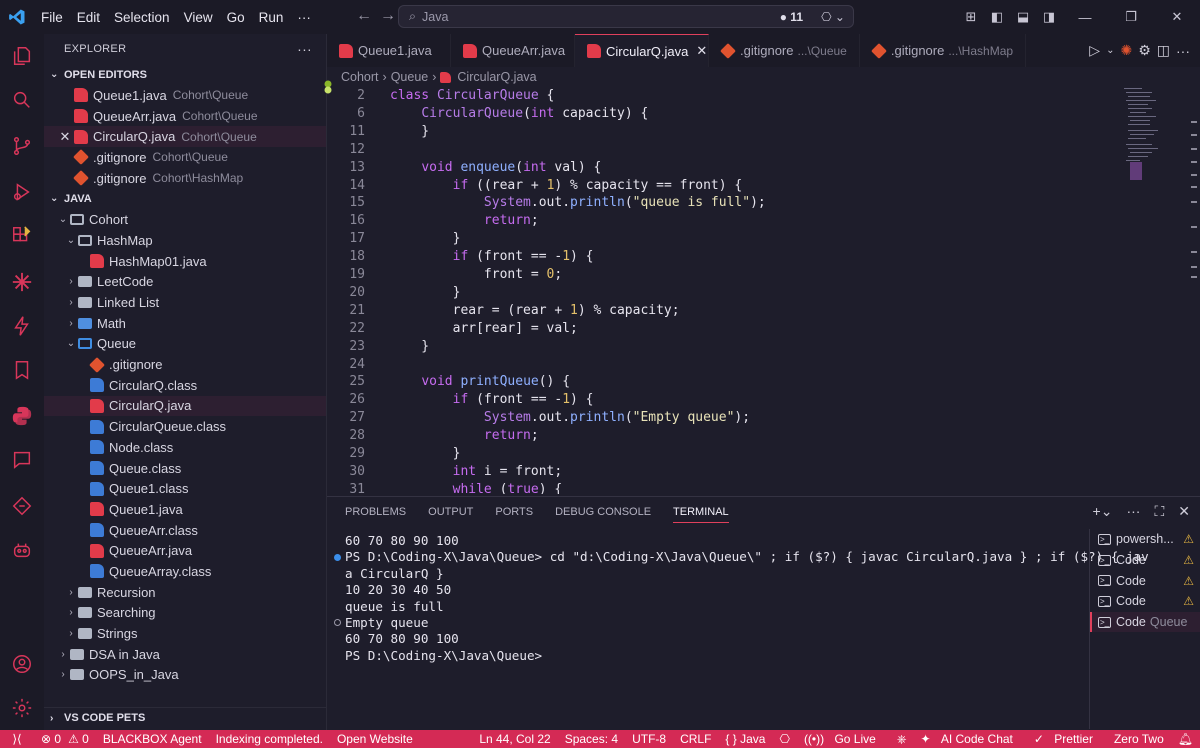 The height and width of the screenshot is (748, 1200). What do you see at coordinates (496, 77) in the screenshot?
I see `breadcrumb-item: CircularQ.java` at bounding box center [496, 77].